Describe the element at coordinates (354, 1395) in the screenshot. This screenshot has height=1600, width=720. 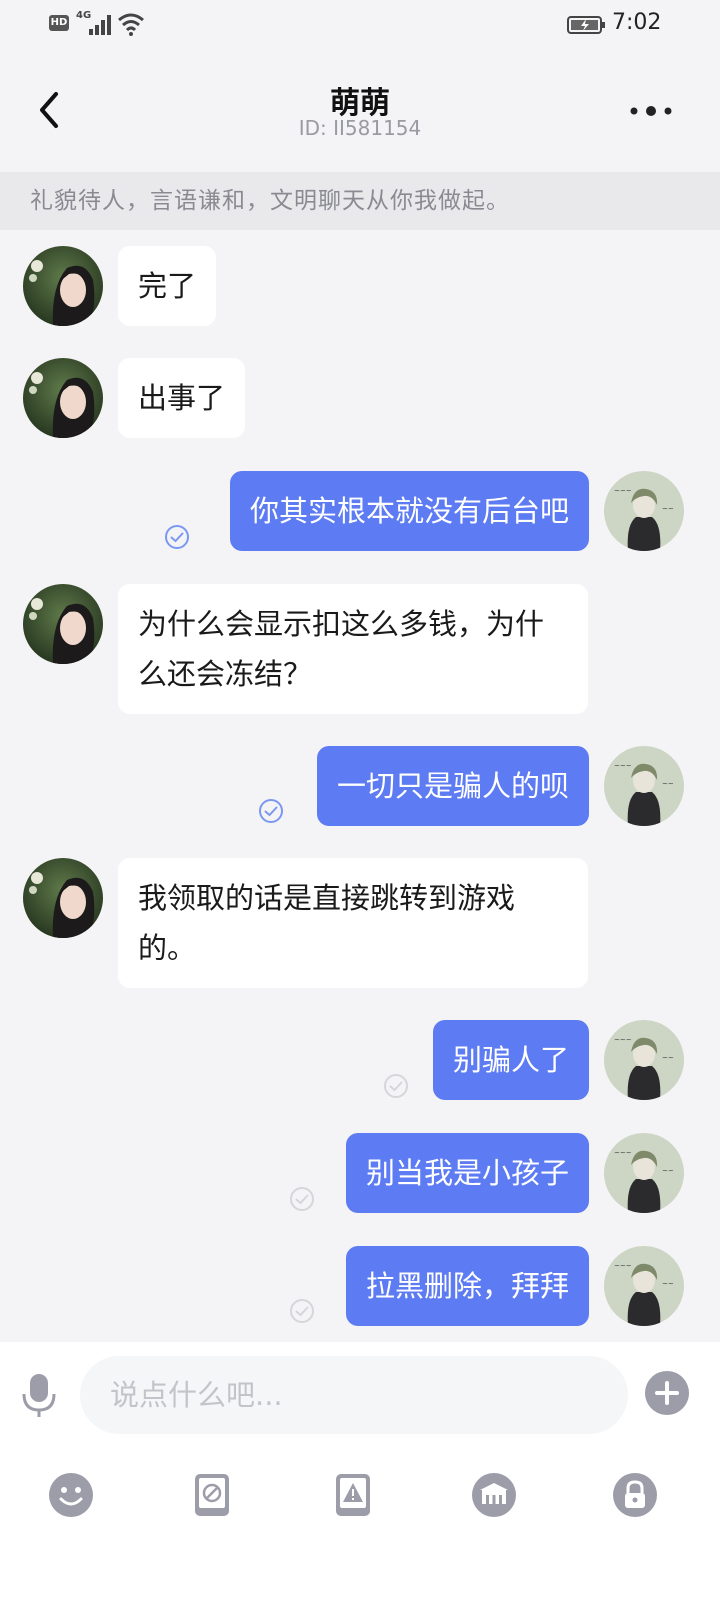
I see `message-input` at that location.